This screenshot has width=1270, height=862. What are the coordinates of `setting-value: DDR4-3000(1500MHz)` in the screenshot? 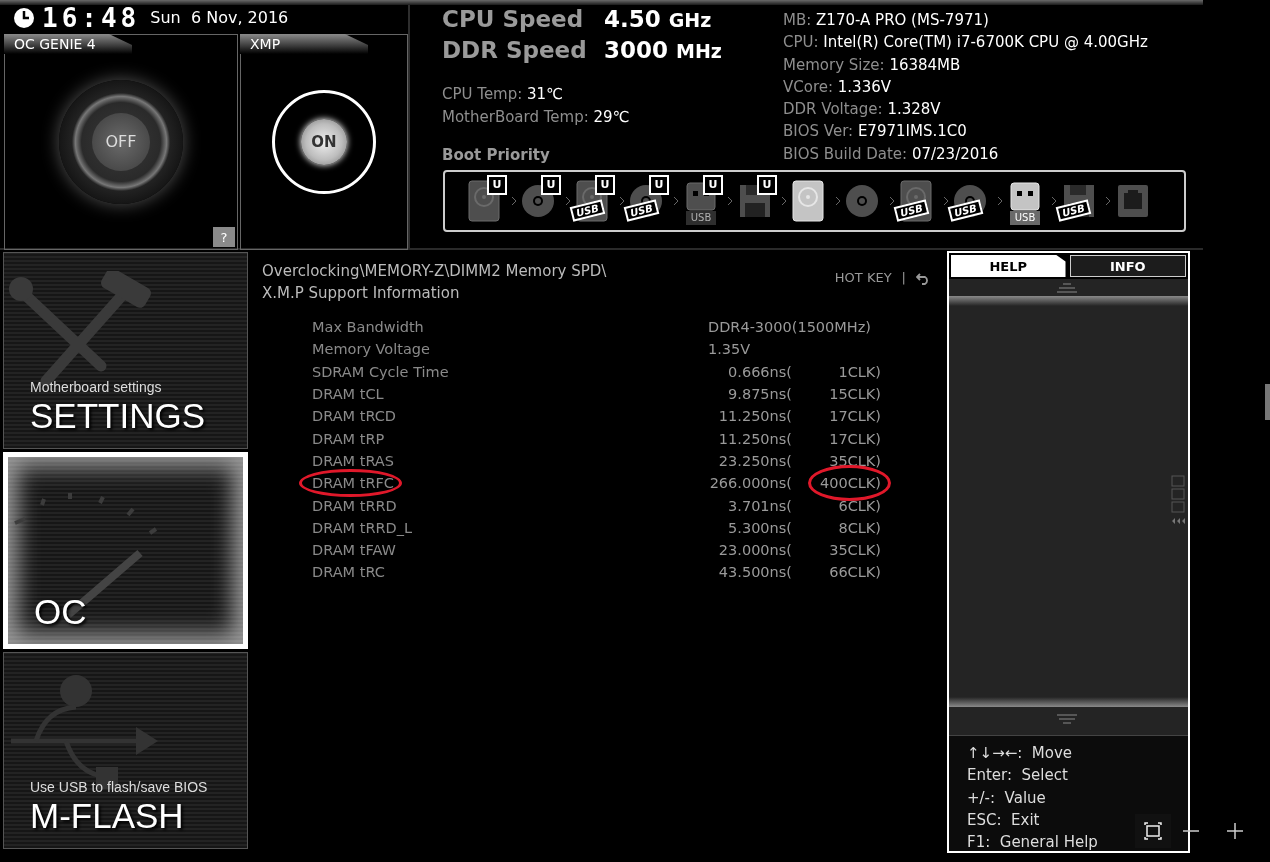 It's located at (789, 328).